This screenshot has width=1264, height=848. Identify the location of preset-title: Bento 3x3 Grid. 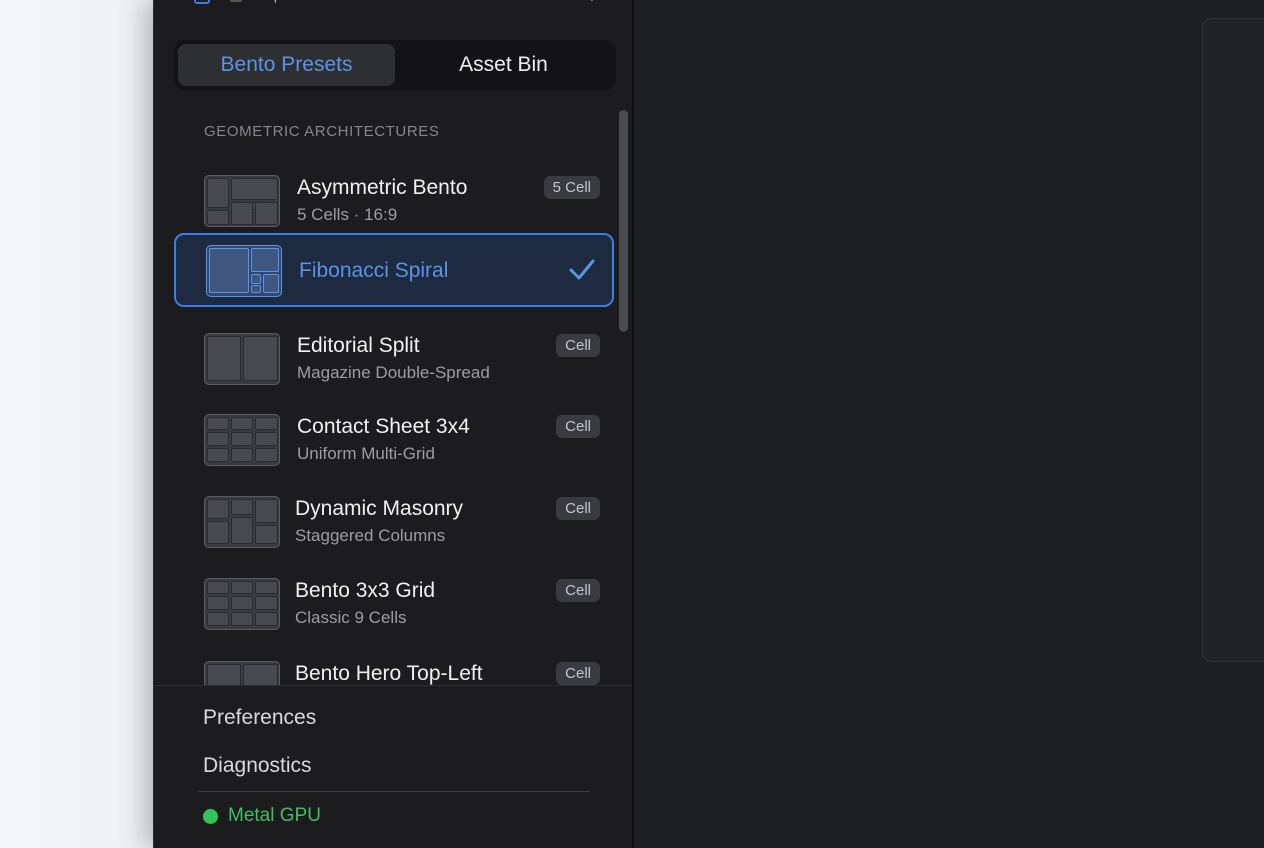
(365, 590).